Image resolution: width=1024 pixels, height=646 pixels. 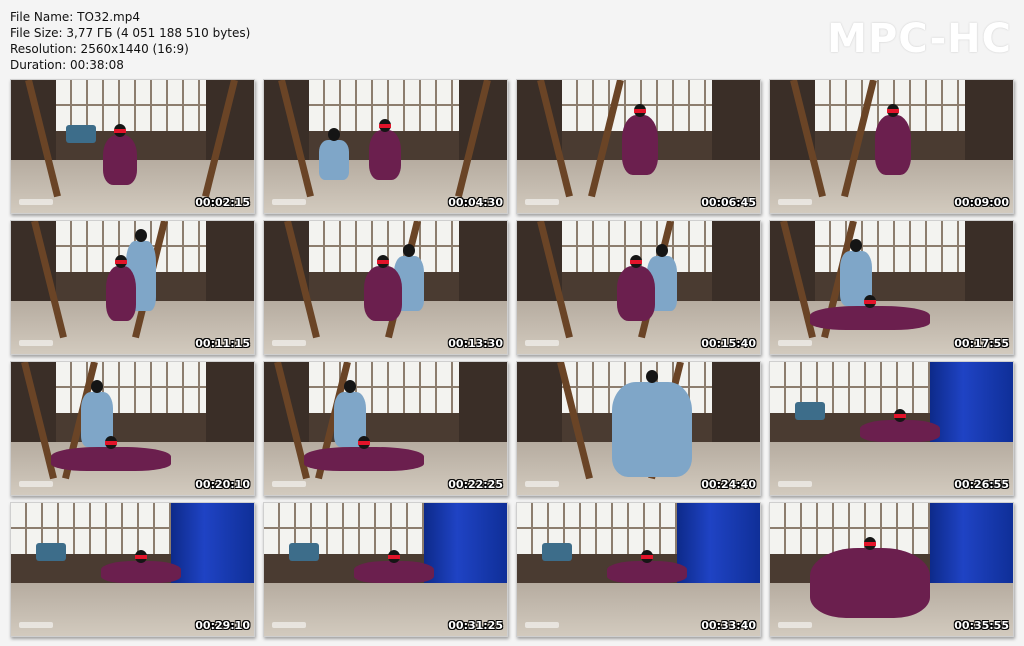 I want to click on timestamp: 00:09:00, so click(x=981, y=202).